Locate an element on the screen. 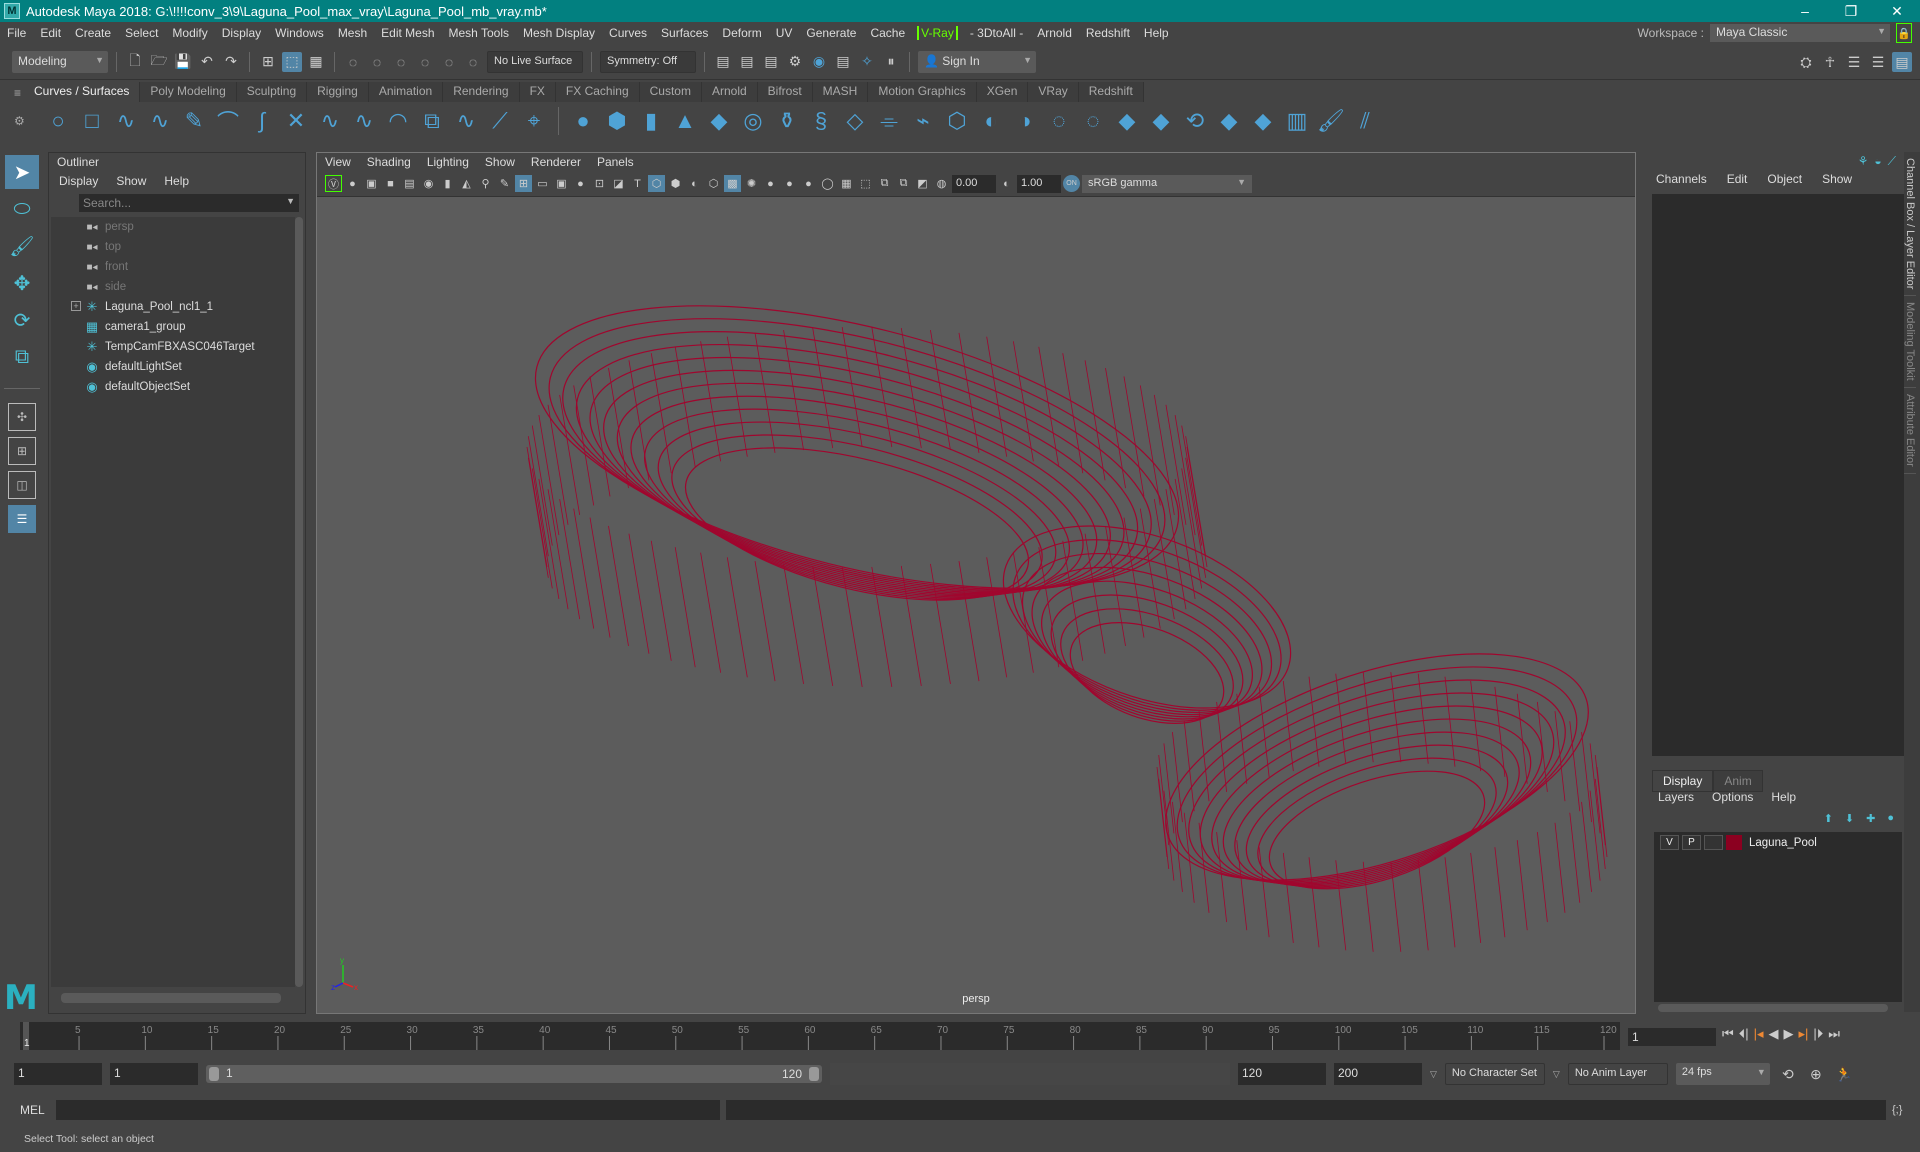 This screenshot has width=1920, height=1152. manipulator-icon: ⚘ is located at coordinates (1863, 161).